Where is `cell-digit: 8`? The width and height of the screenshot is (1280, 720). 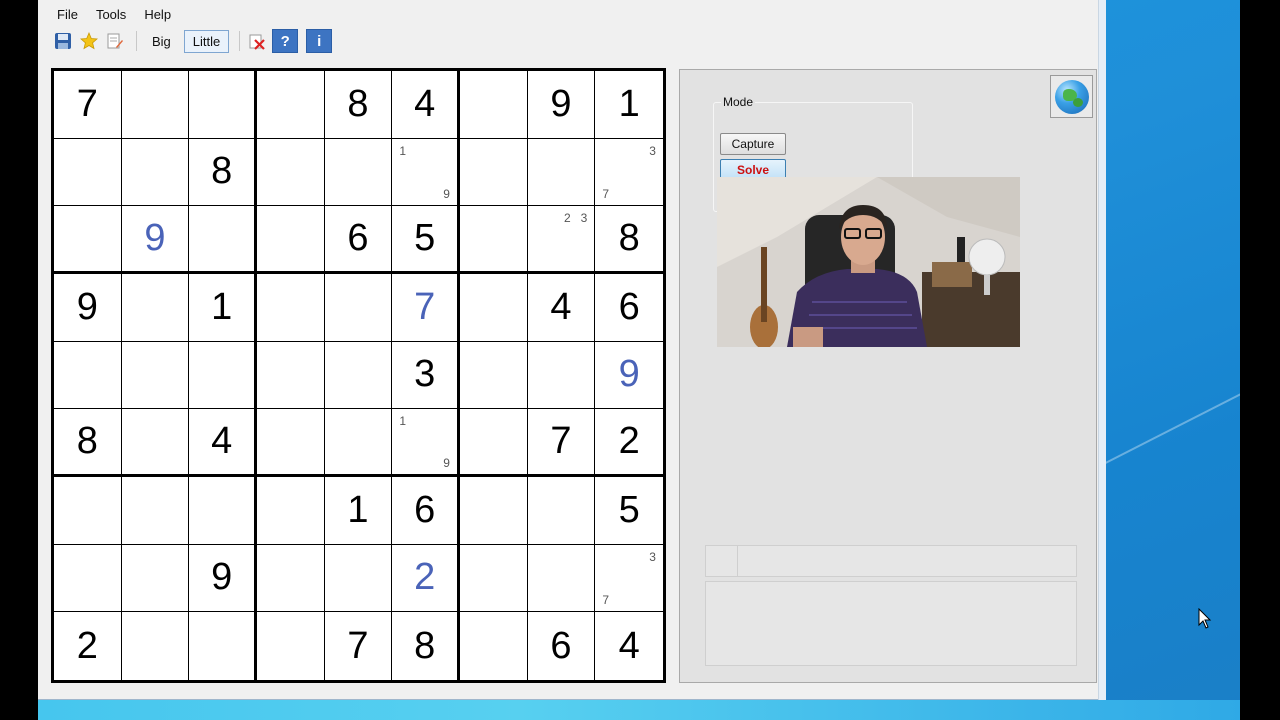
cell-digit: 8 is located at coordinates (425, 645).